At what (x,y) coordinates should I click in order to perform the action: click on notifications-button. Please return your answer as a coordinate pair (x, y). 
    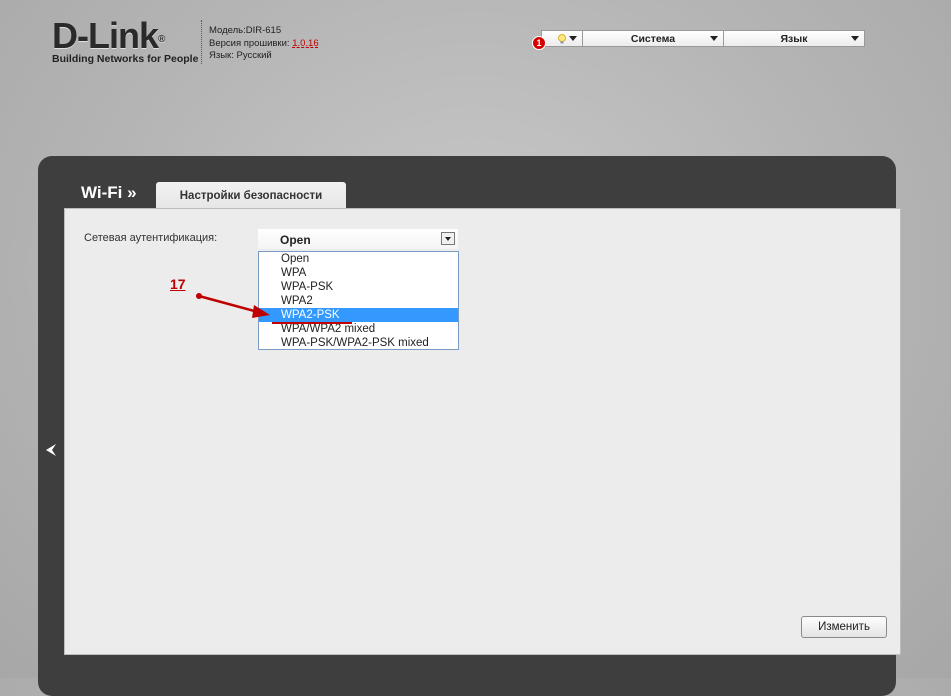
    Looking at the image, I should click on (562, 38).